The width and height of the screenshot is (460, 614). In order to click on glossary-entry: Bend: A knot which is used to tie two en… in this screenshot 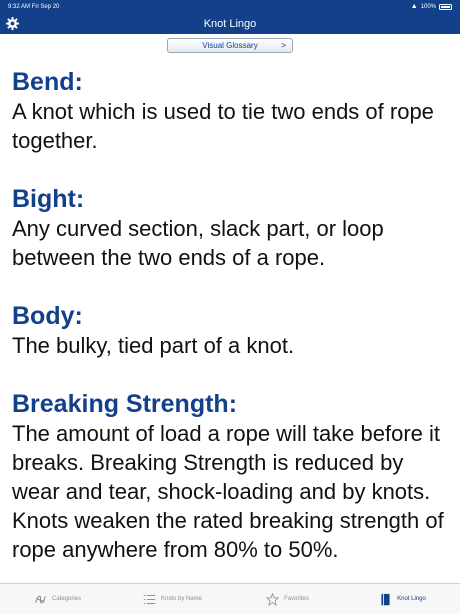, I will do `click(232, 111)`.